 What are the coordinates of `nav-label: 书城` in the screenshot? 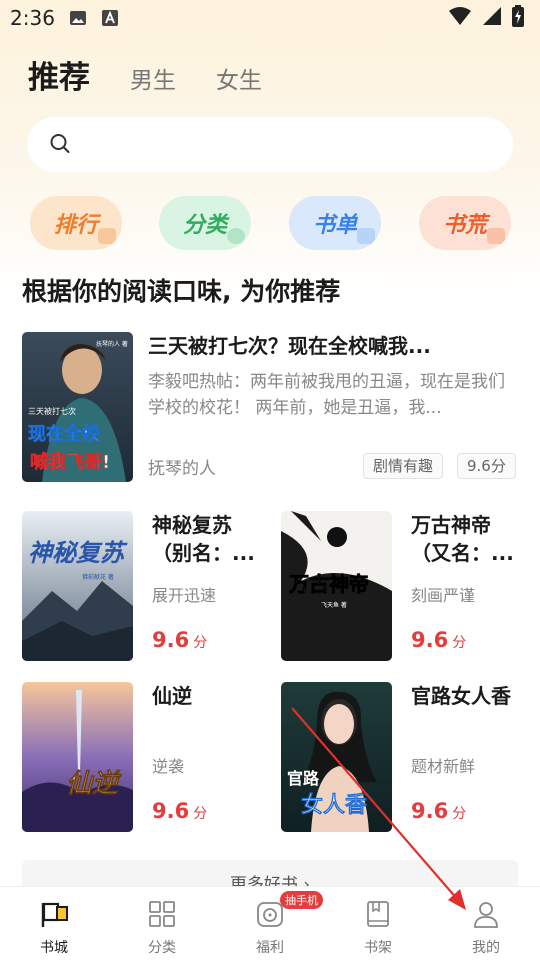 It's located at (54, 948).